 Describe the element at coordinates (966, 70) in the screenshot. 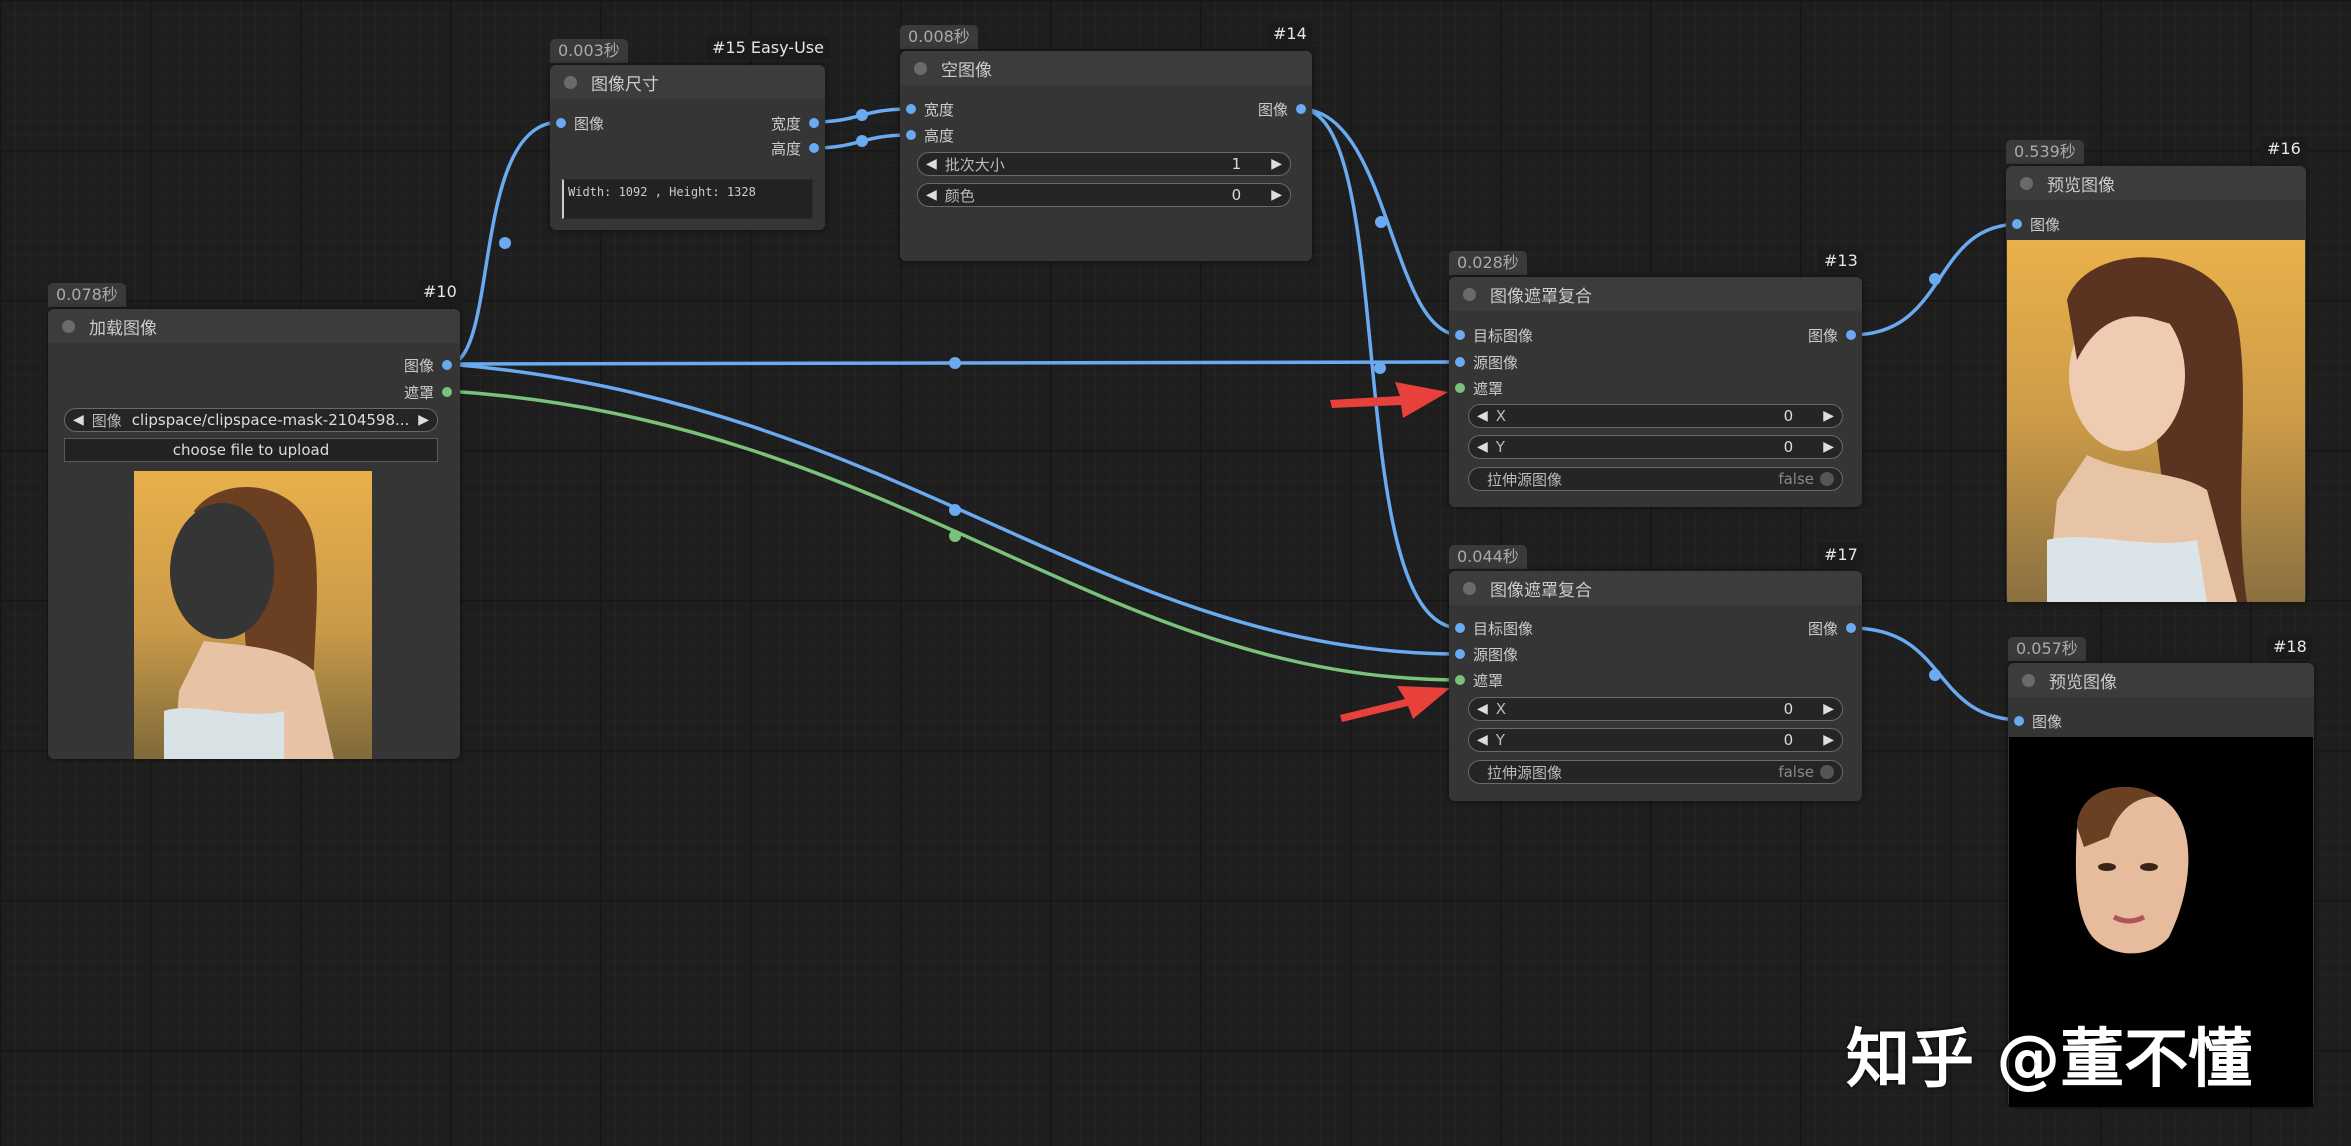

I see `node-title: 空图像` at that location.